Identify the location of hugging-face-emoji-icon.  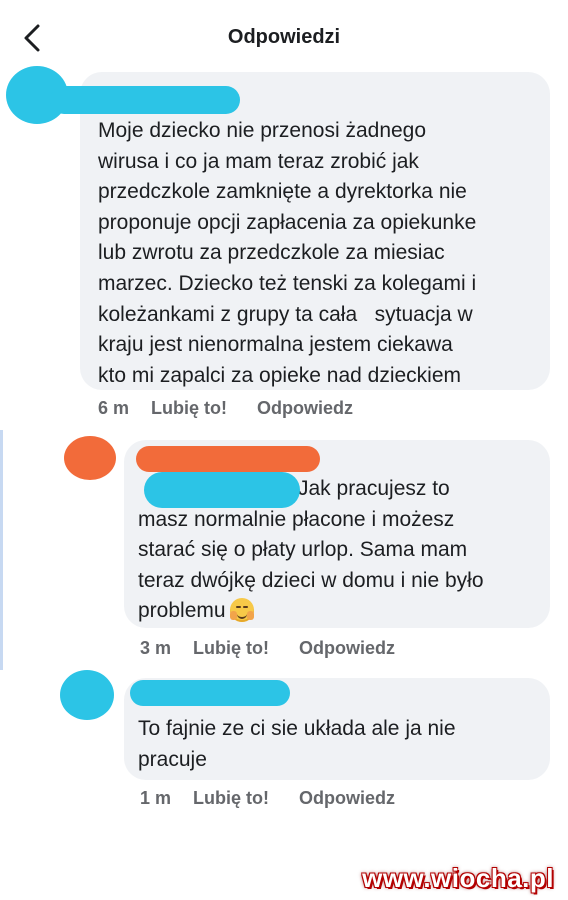
(241, 610).